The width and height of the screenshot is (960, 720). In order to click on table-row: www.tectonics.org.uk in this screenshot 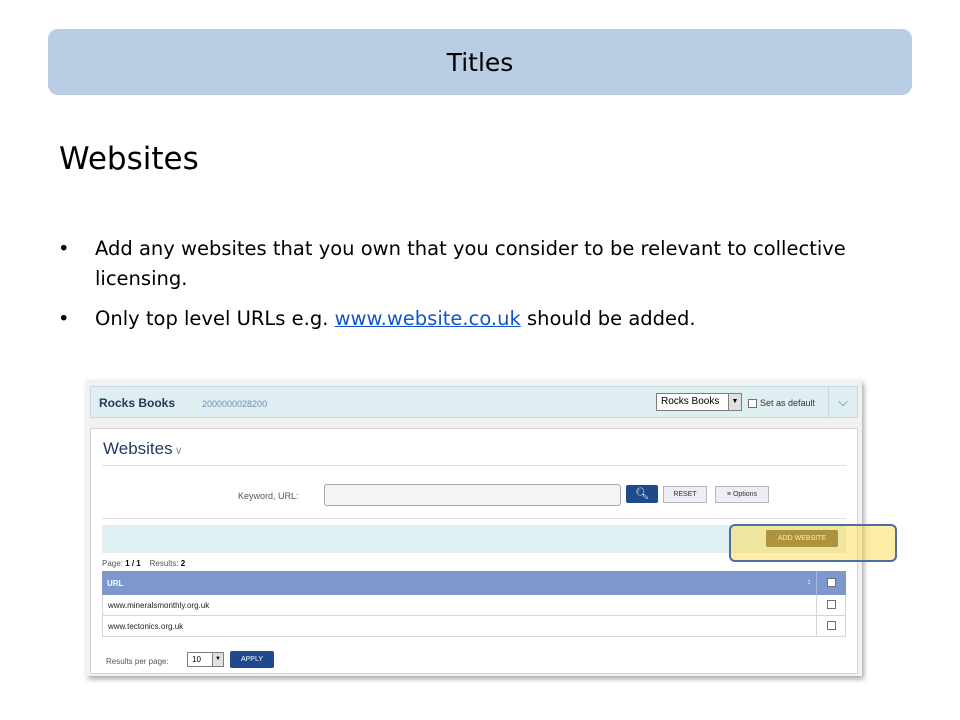, I will do `click(474, 626)`.